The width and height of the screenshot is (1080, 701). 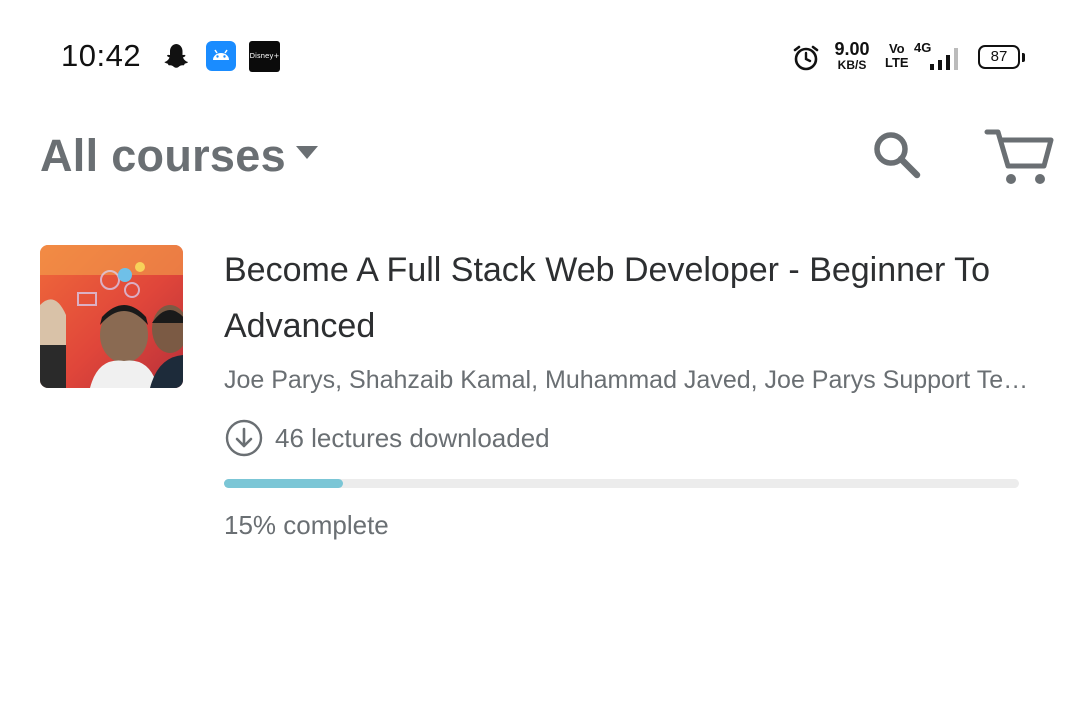 What do you see at coordinates (176, 56) in the screenshot?
I see `snapchat-icon` at bounding box center [176, 56].